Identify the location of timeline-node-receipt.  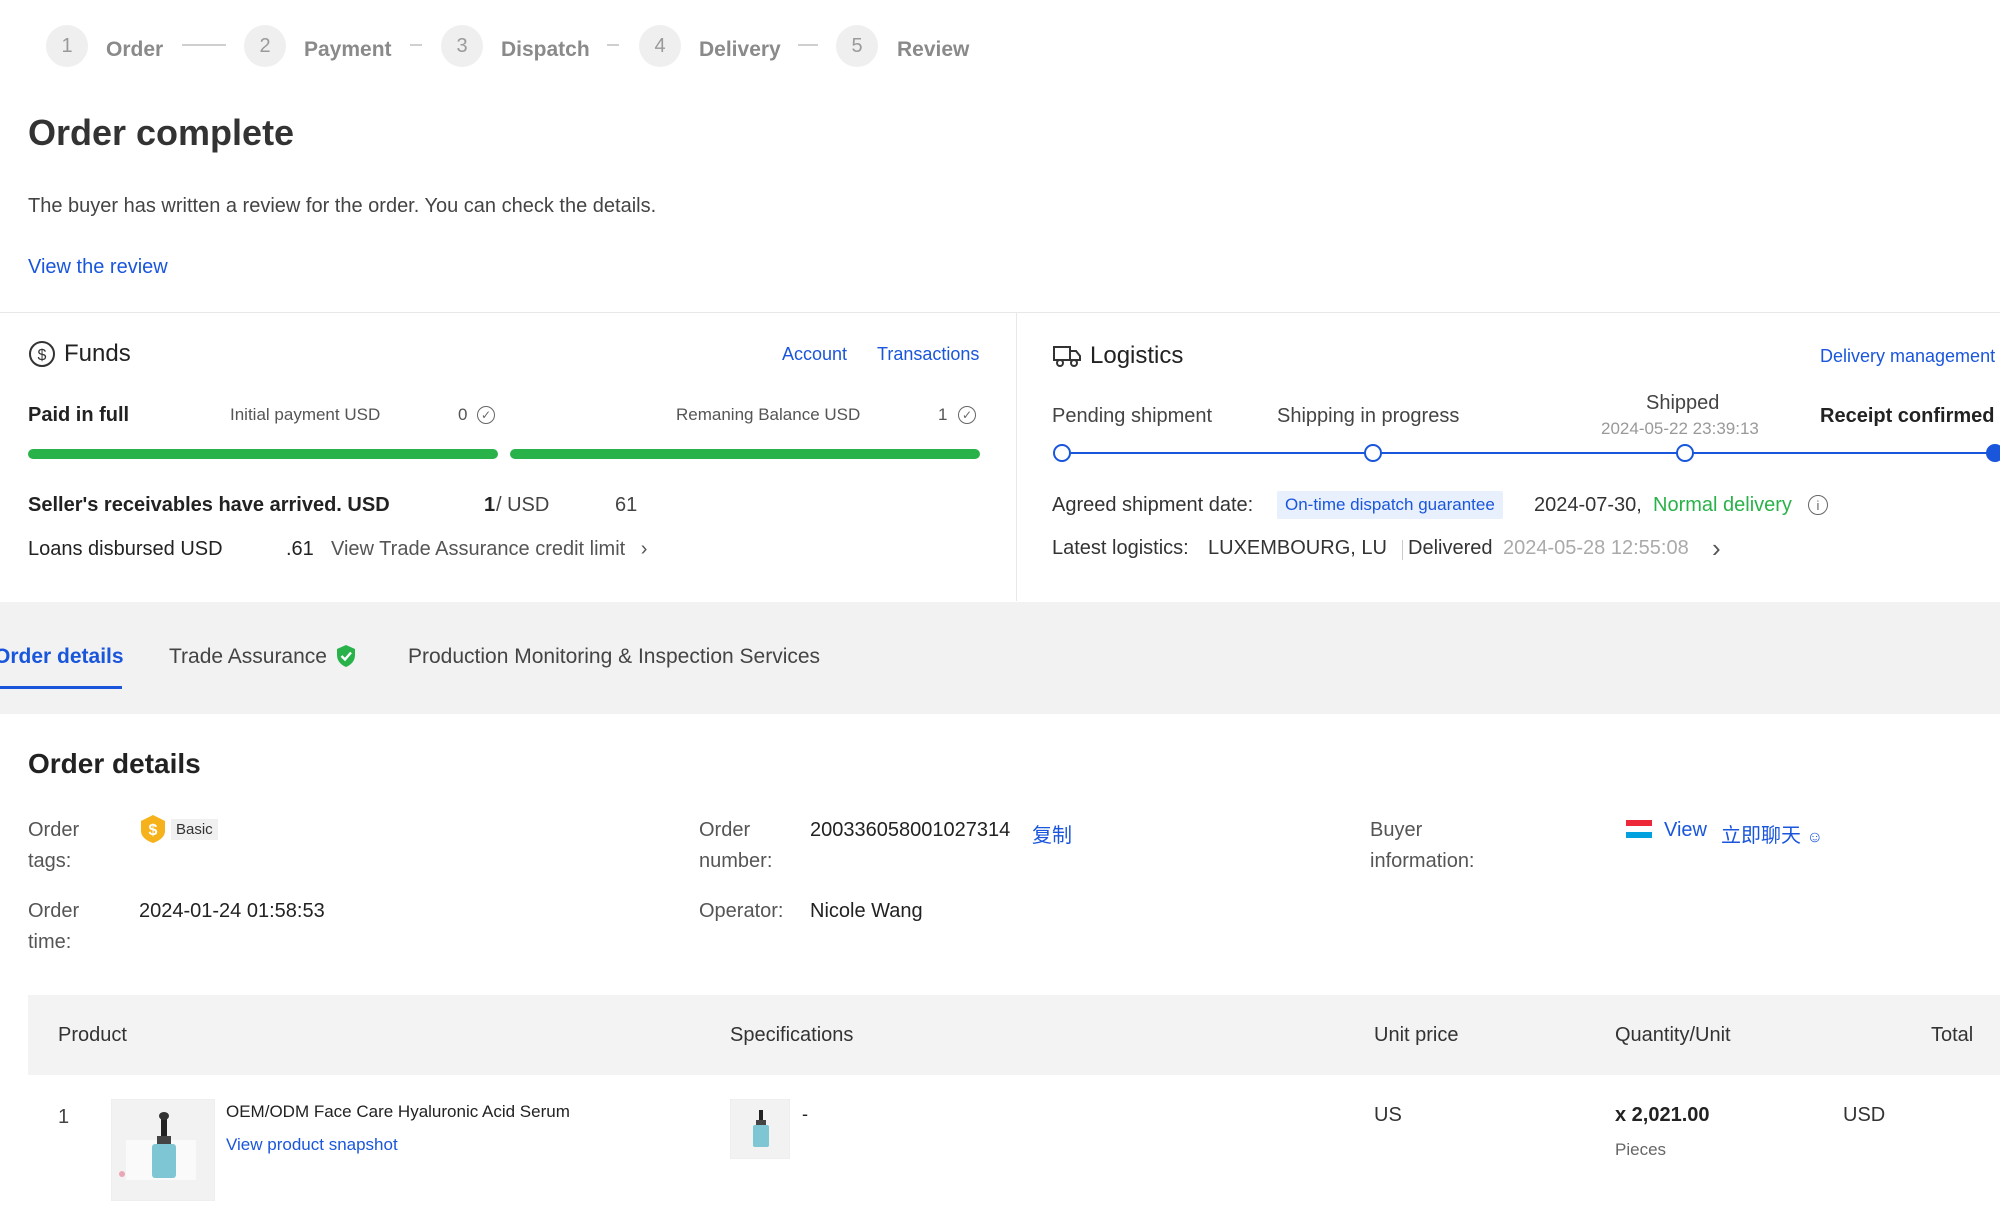
(1993, 453).